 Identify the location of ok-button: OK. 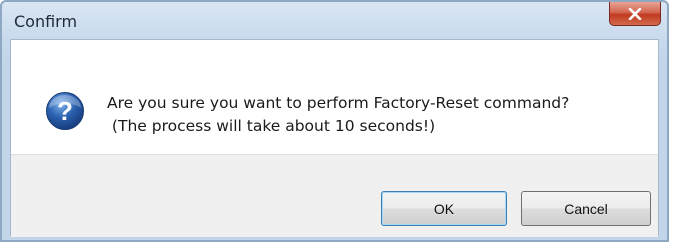
(444, 208).